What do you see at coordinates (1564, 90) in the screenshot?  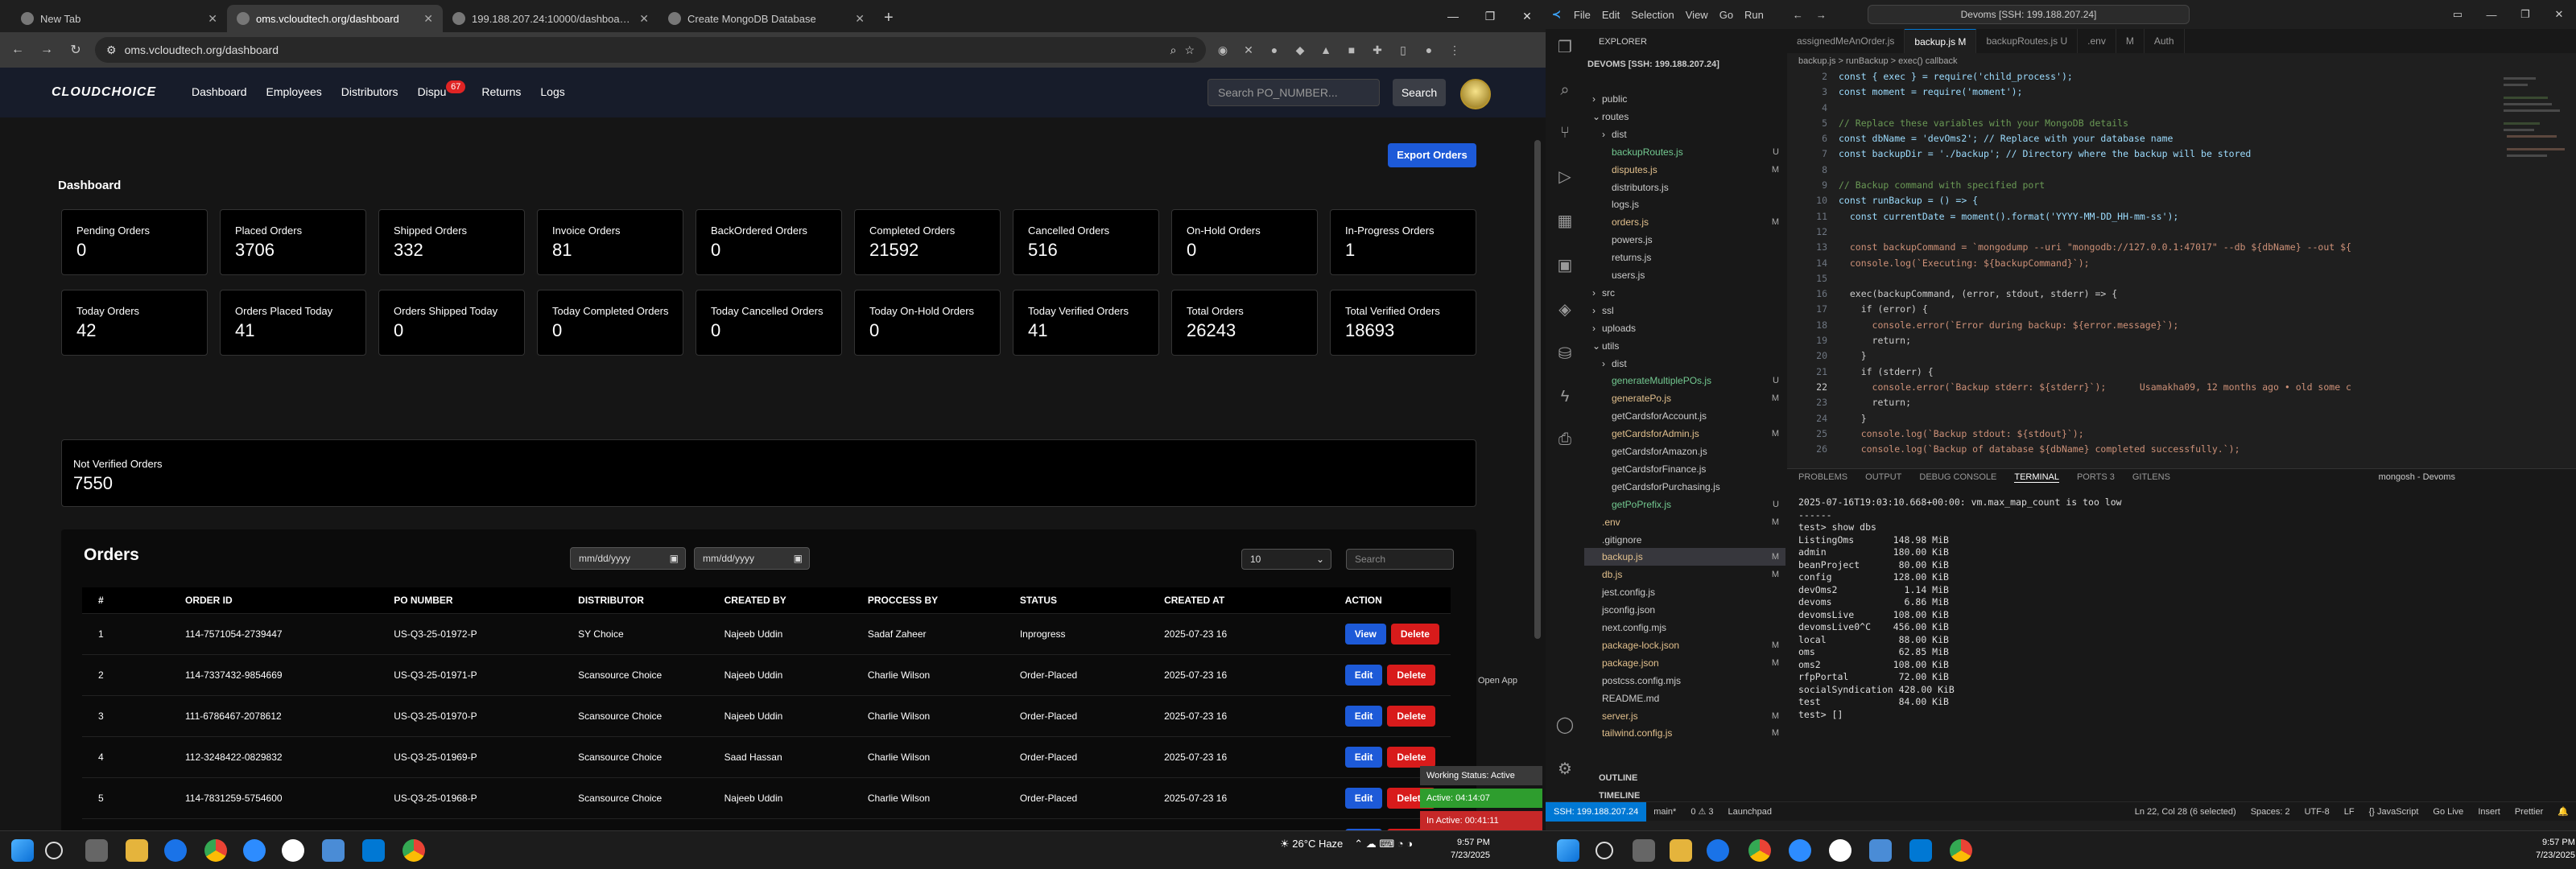 I see `search-icon: ⌕` at bounding box center [1564, 90].